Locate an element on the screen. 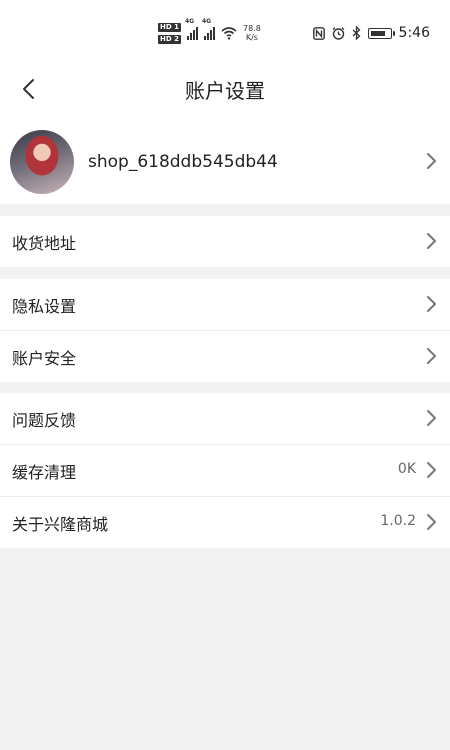 Image resolution: width=450 pixels, height=750 pixels. wifi-icon is located at coordinates (229, 33).